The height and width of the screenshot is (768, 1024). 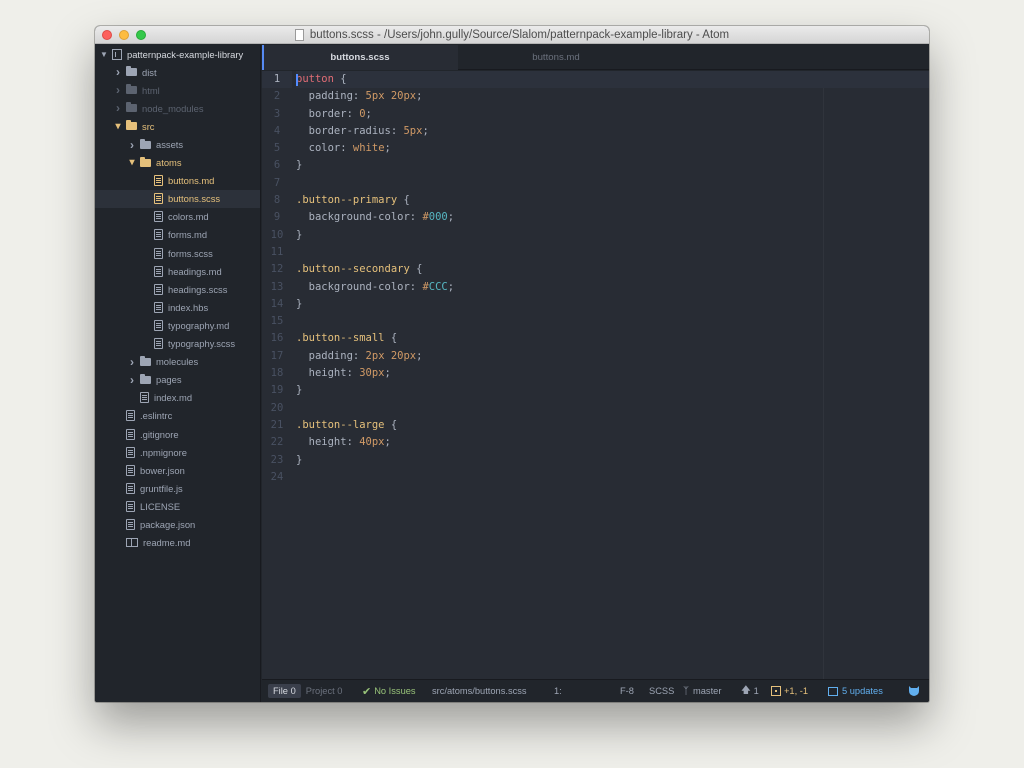 What do you see at coordinates (284, 691) in the screenshot?
I see `file-scope-button: File 0` at bounding box center [284, 691].